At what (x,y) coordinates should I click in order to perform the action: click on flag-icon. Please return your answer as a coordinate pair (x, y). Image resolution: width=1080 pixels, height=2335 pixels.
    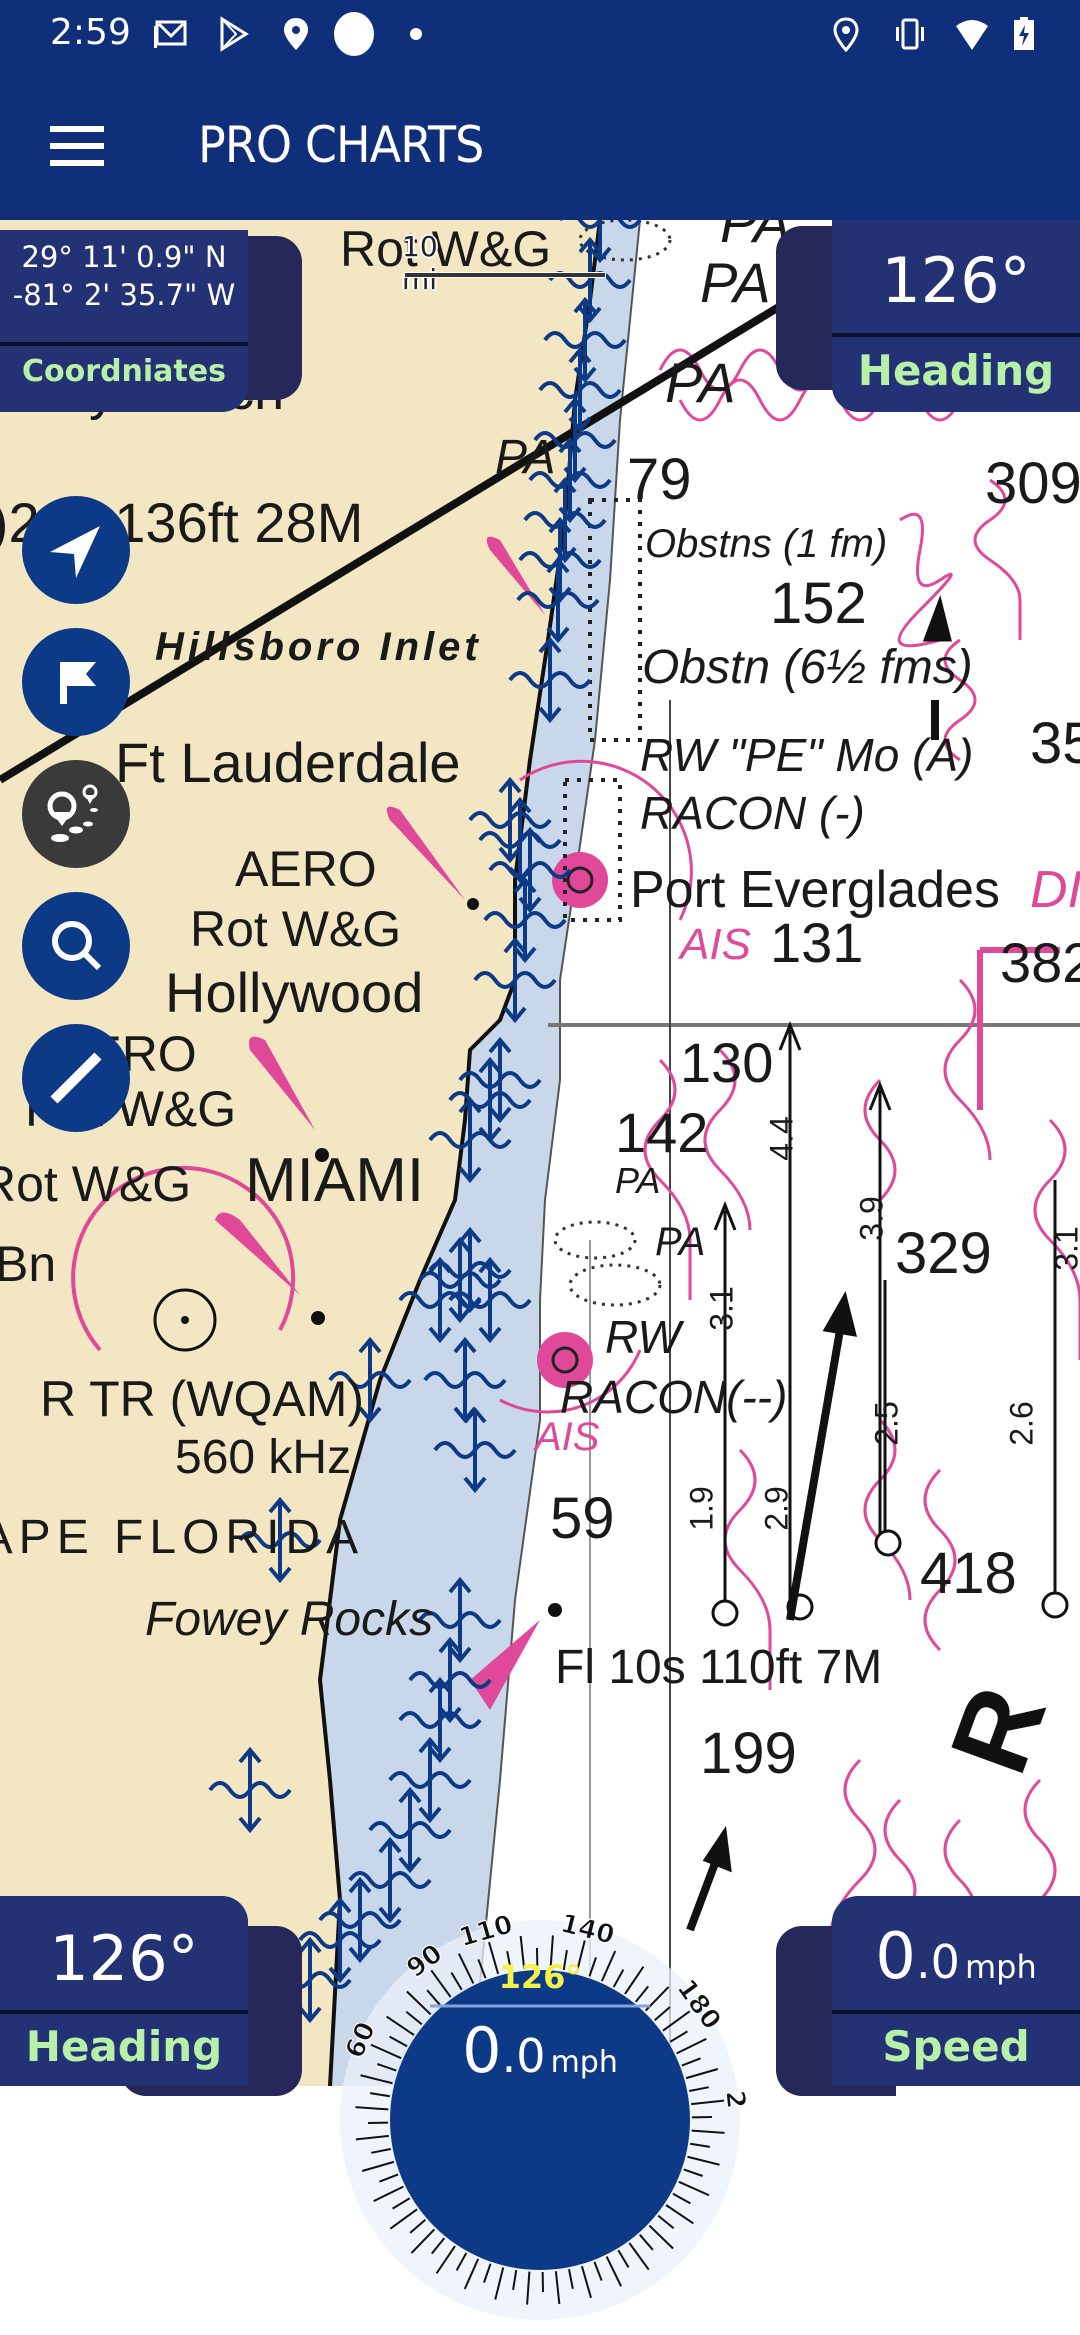
    Looking at the image, I should click on (76, 682).